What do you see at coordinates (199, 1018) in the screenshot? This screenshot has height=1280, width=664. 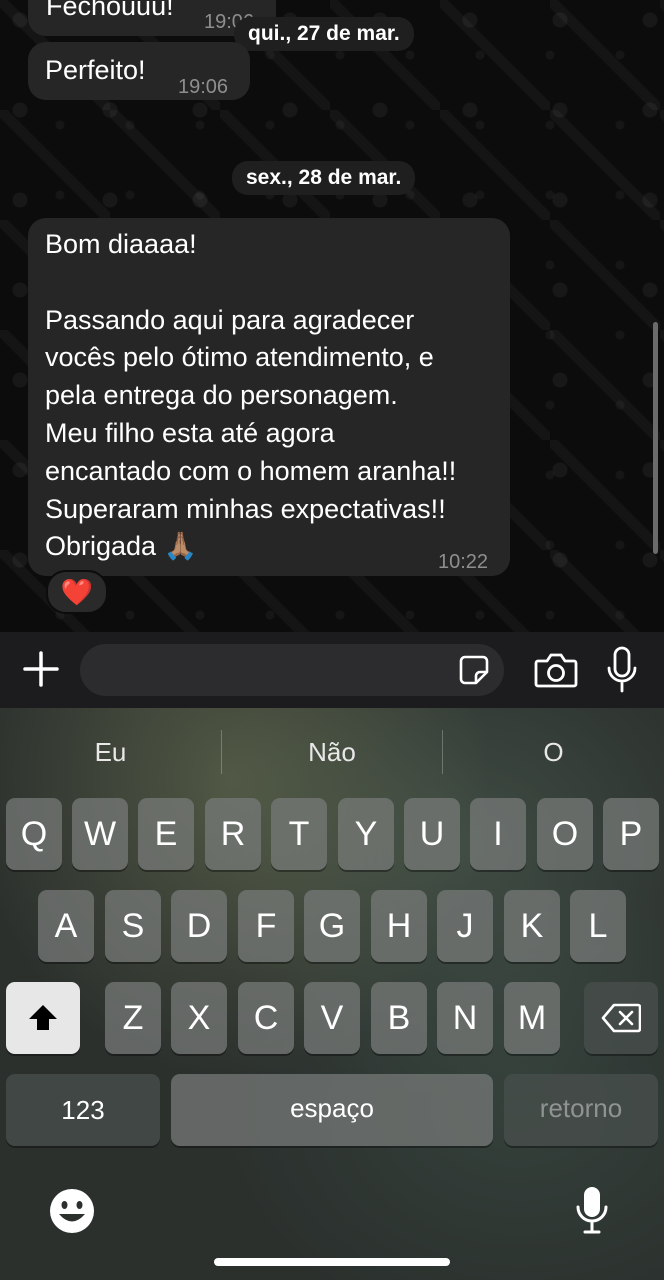 I see `key-x: X` at bounding box center [199, 1018].